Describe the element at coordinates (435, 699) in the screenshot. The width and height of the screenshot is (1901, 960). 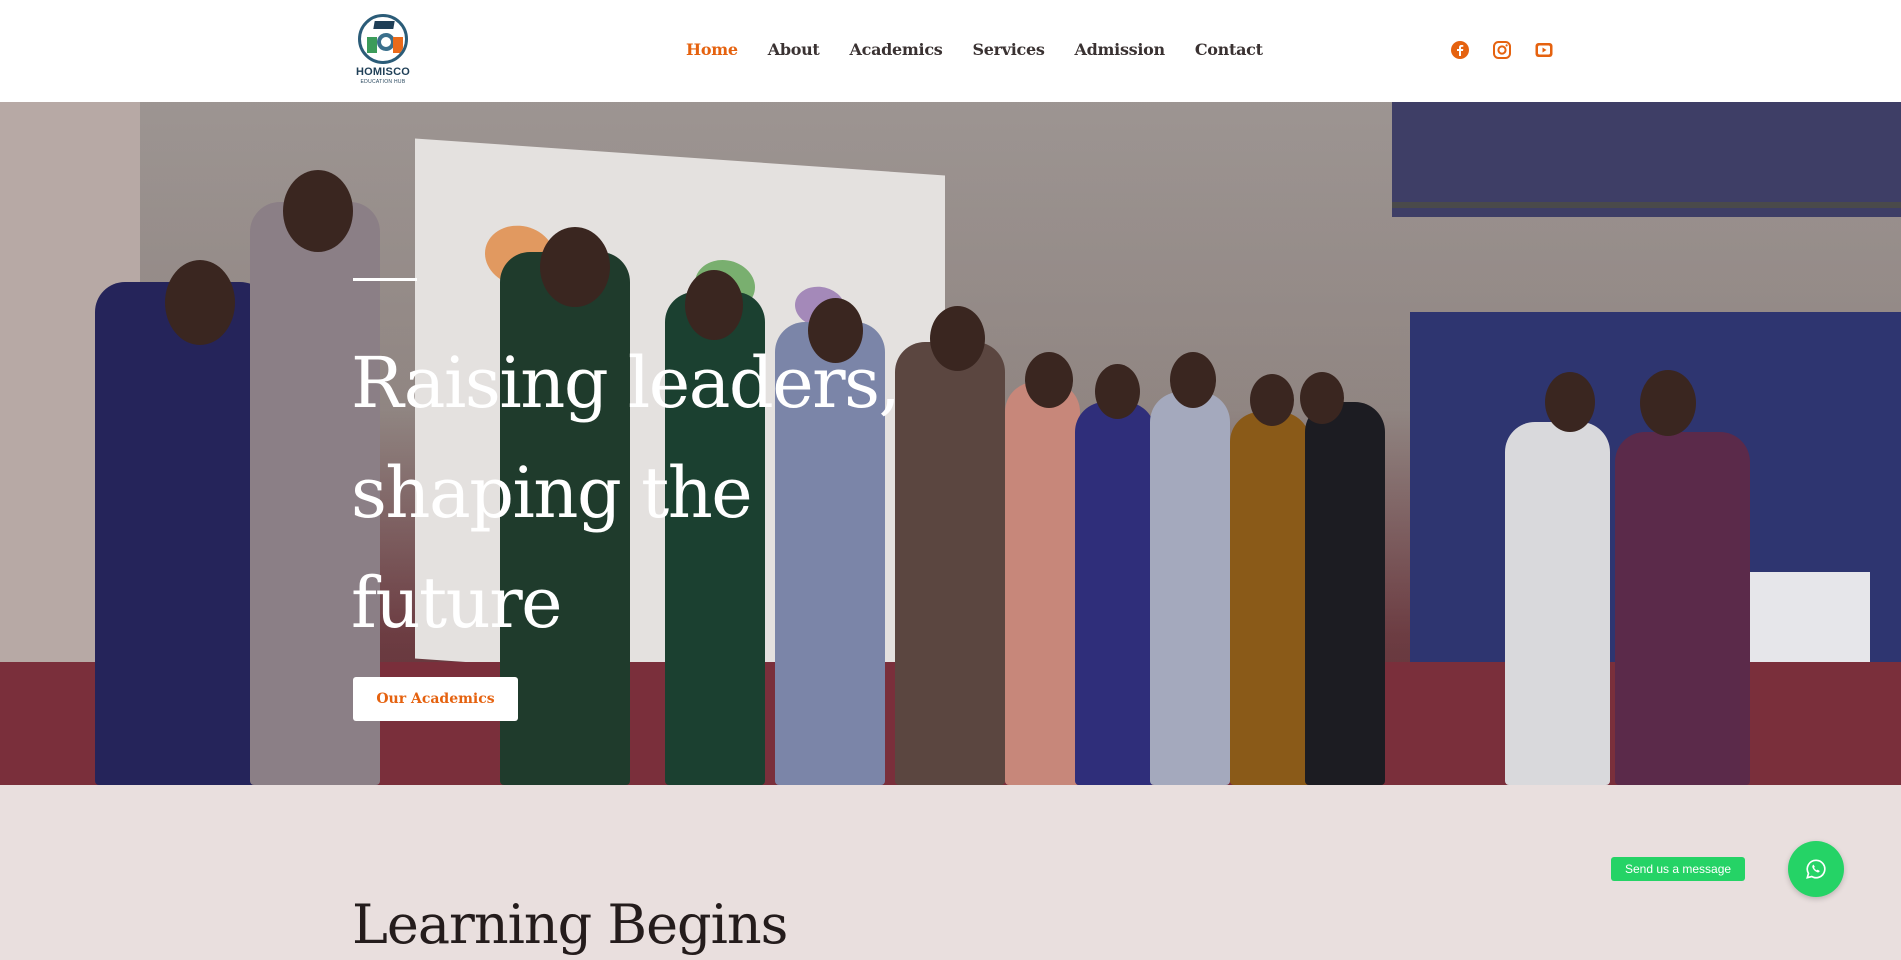
I see `our-academics-button: Our Academics` at that location.